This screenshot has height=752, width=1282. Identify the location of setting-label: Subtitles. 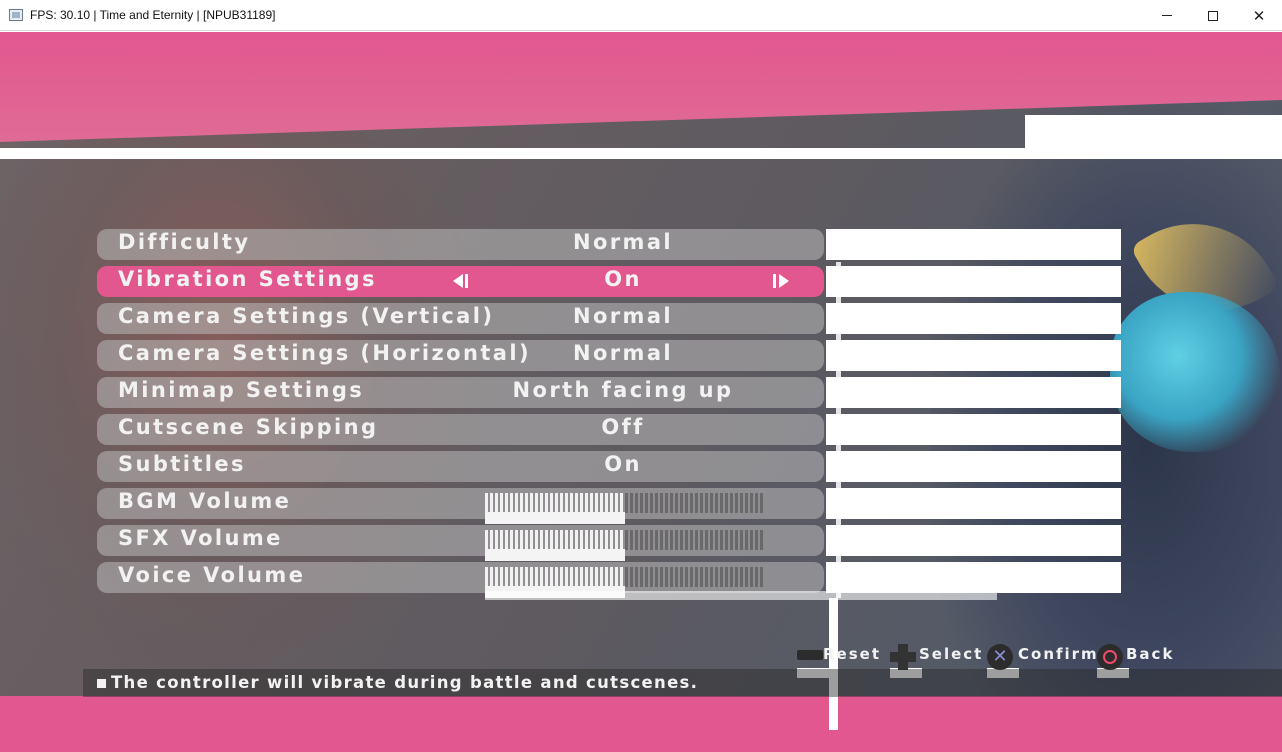
(182, 464).